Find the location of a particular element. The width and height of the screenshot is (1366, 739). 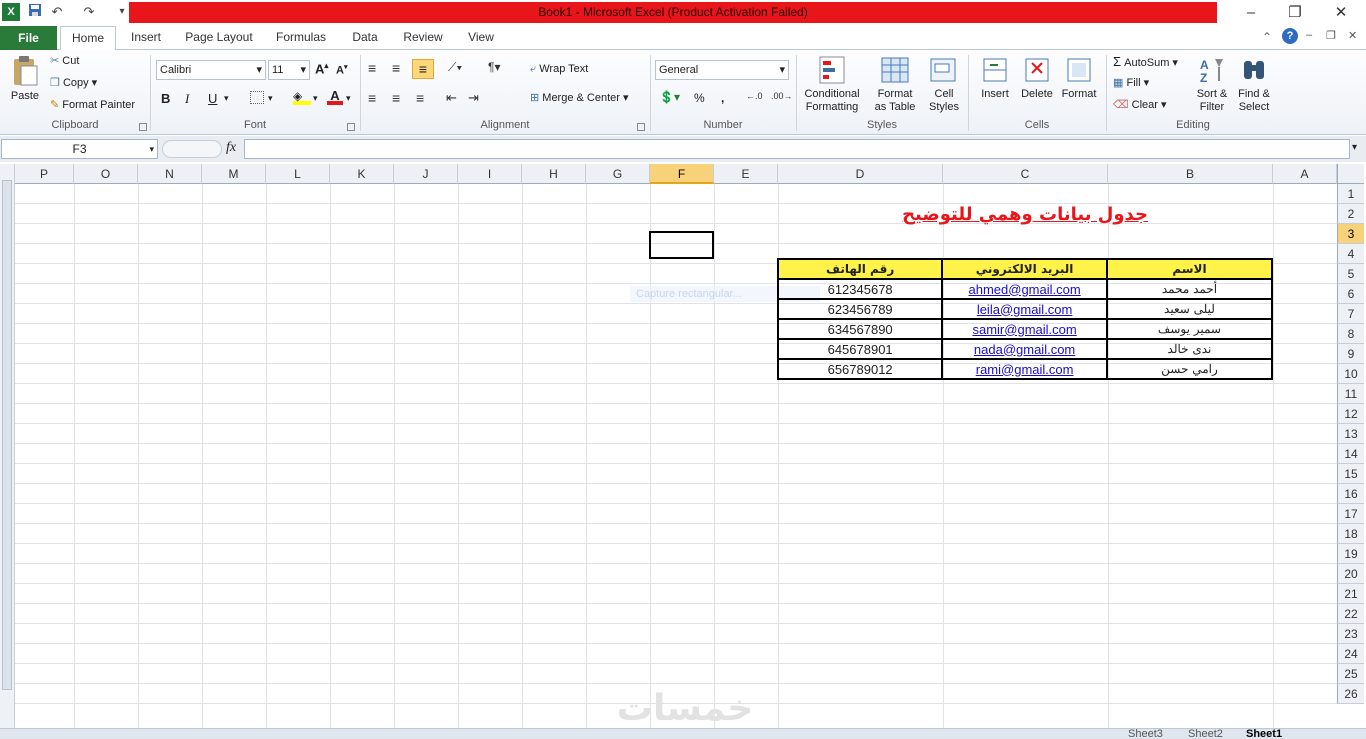

percent-style-button: % is located at coordinates (699, 98).